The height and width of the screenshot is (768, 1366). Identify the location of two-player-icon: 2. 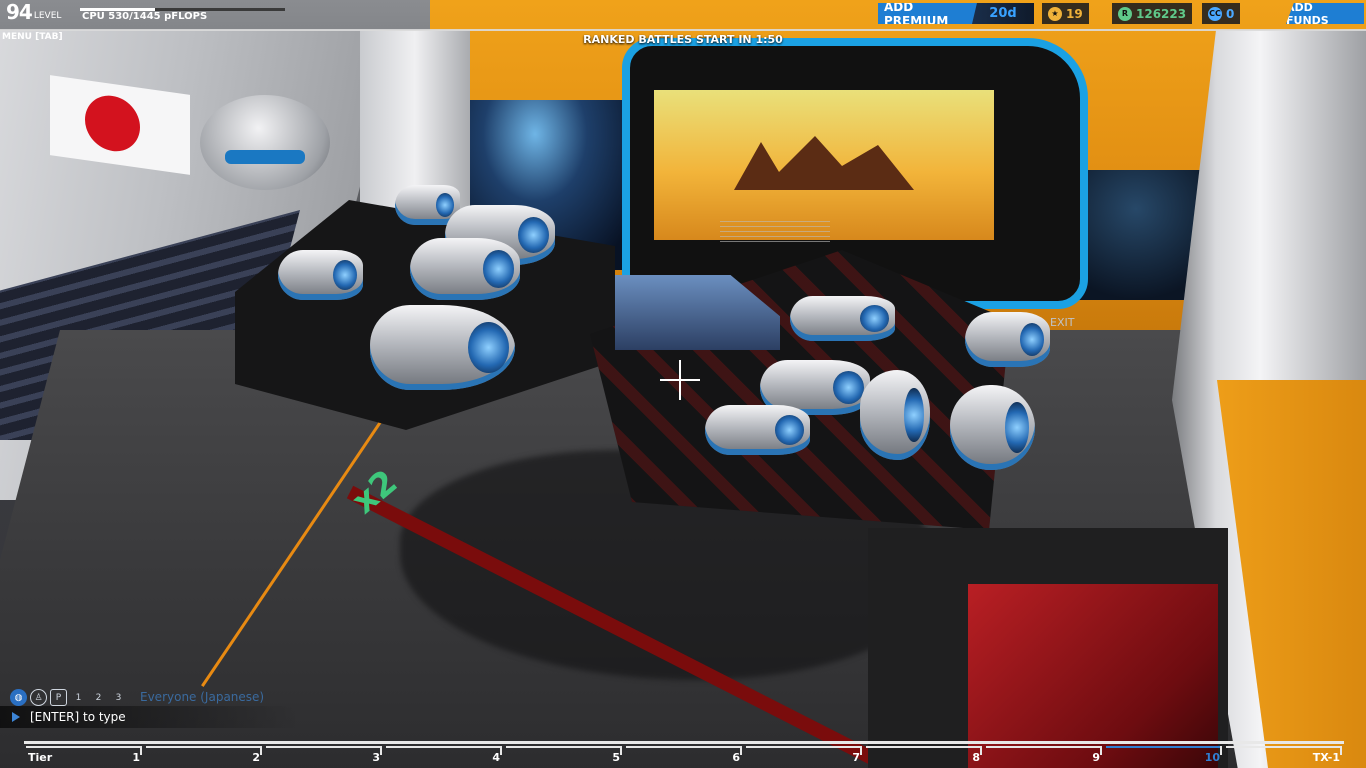
(98, 697).